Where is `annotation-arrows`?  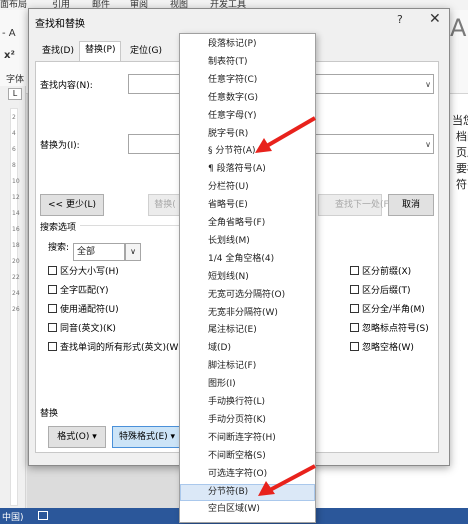
annotation-arrows is located at coordinates (286, 306).